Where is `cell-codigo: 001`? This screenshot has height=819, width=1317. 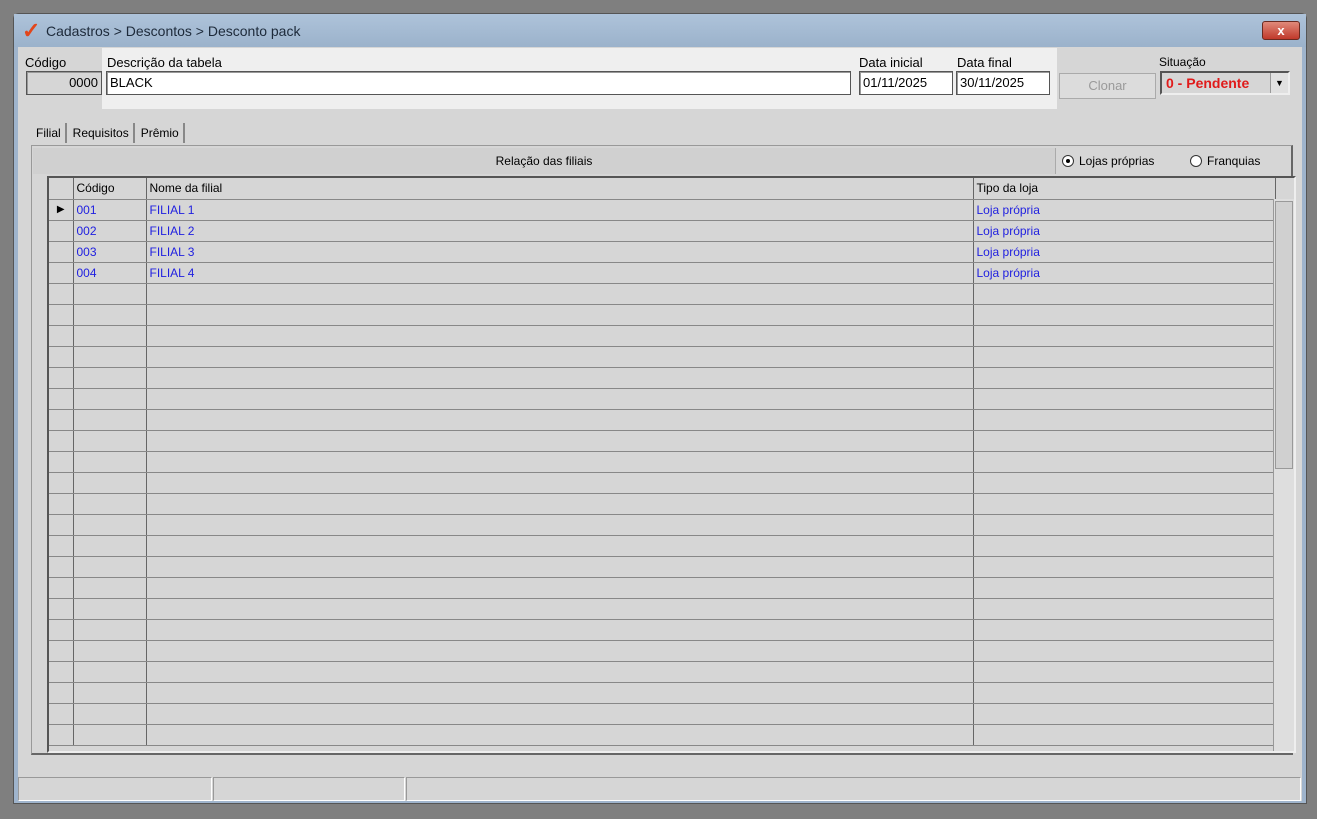 cell-codigo: 001 is located at coordinates (110, 210).